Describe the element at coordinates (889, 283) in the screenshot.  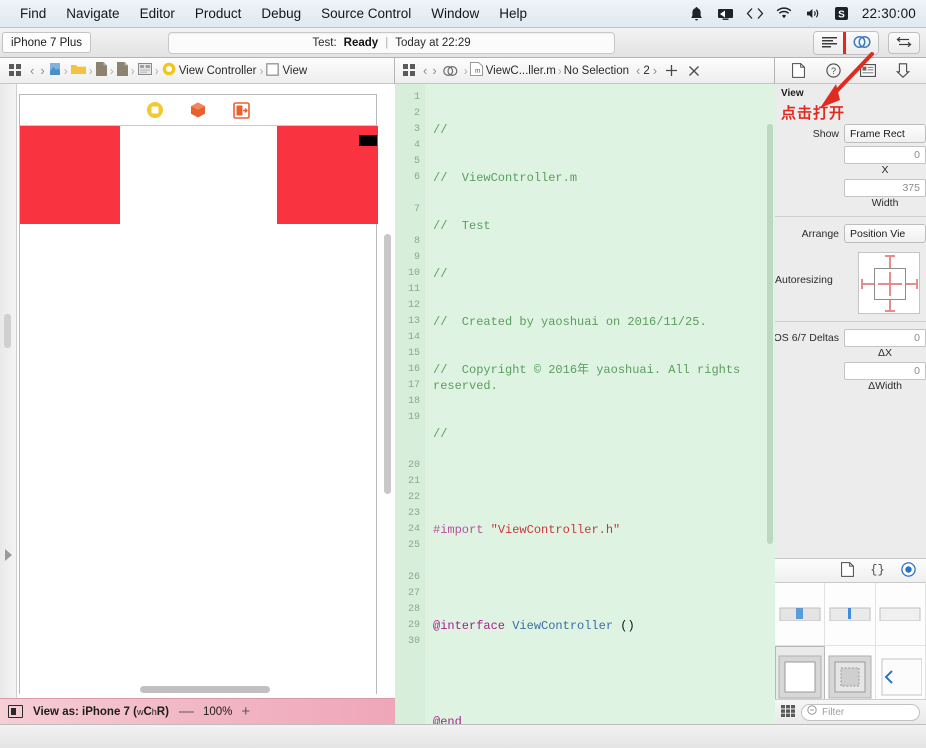
I see `autoresizing-control` at that location.